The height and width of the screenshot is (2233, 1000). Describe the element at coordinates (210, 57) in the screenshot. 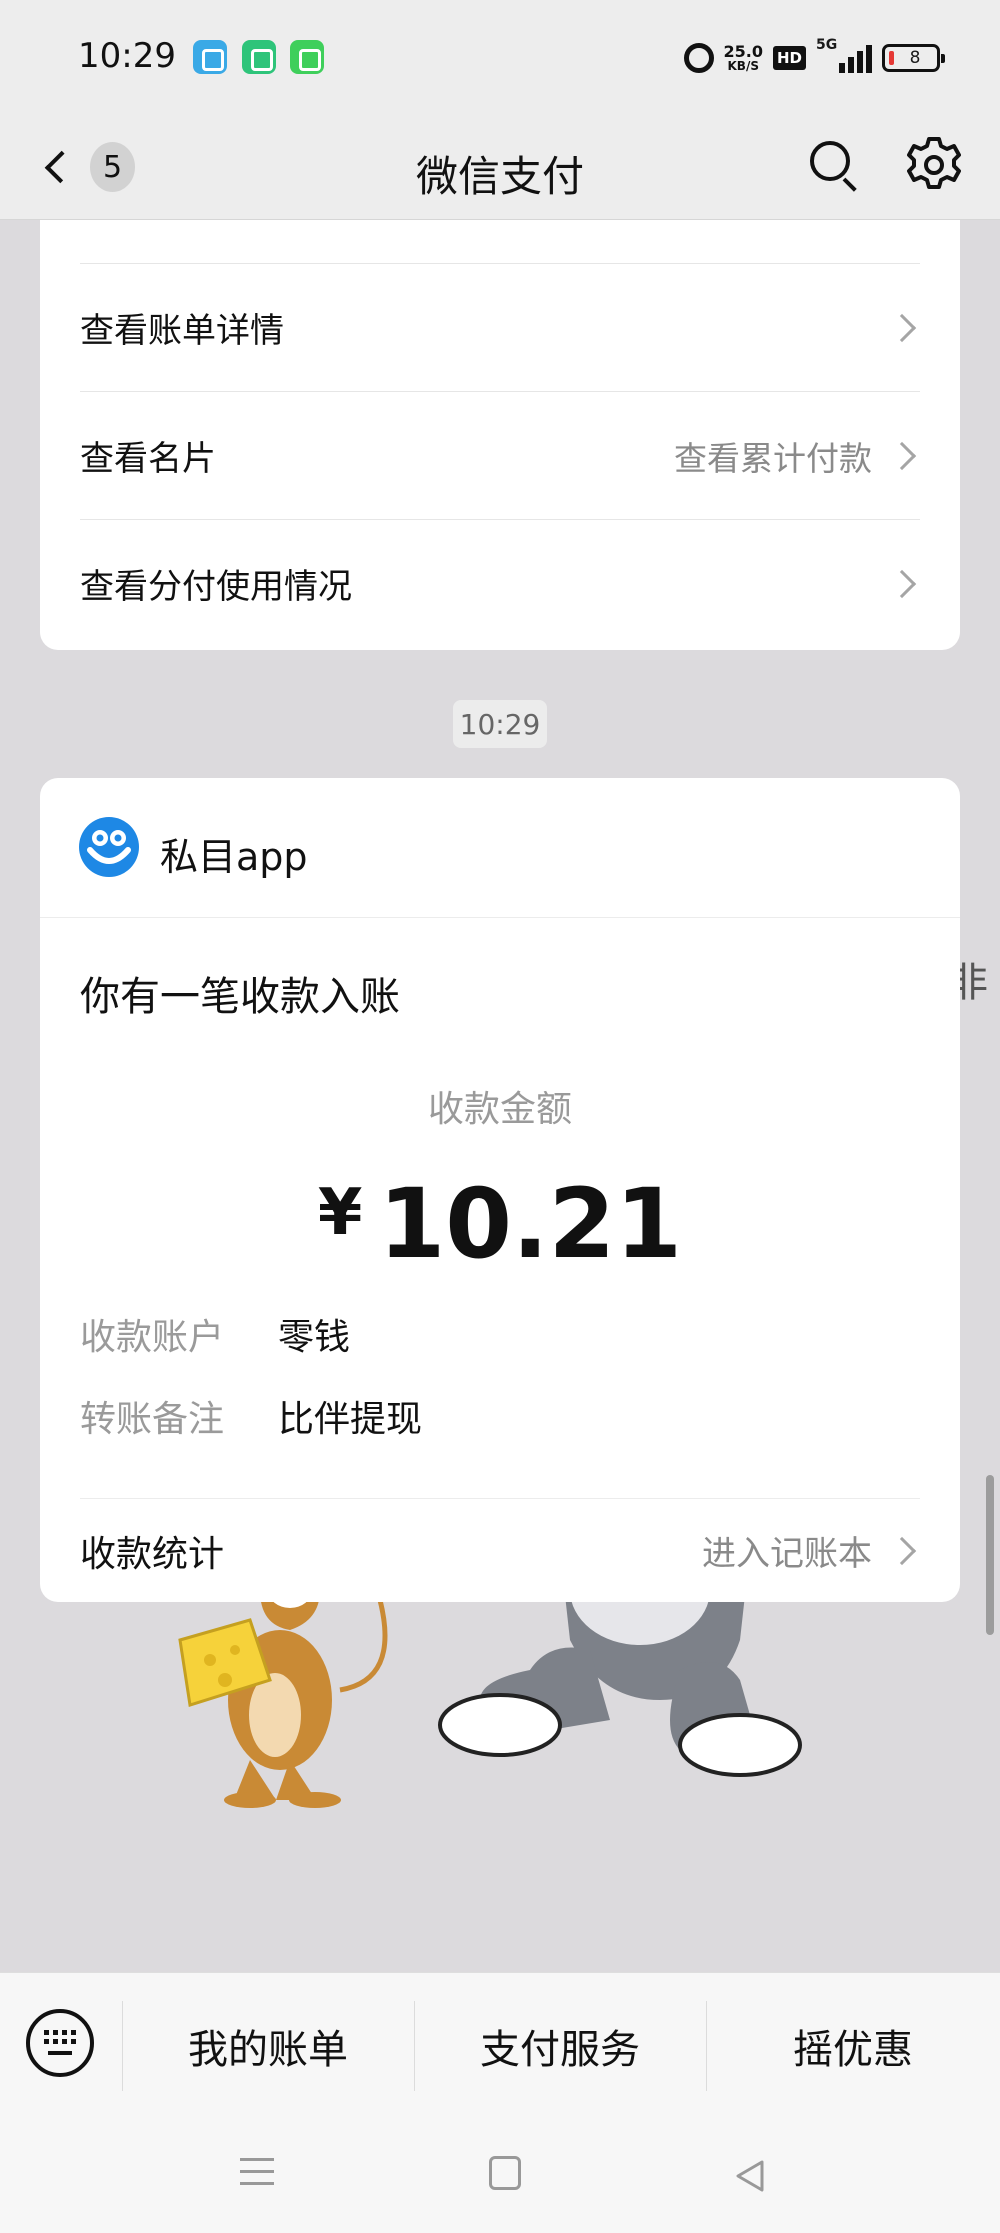

I see `bird-app-icon` at that location.